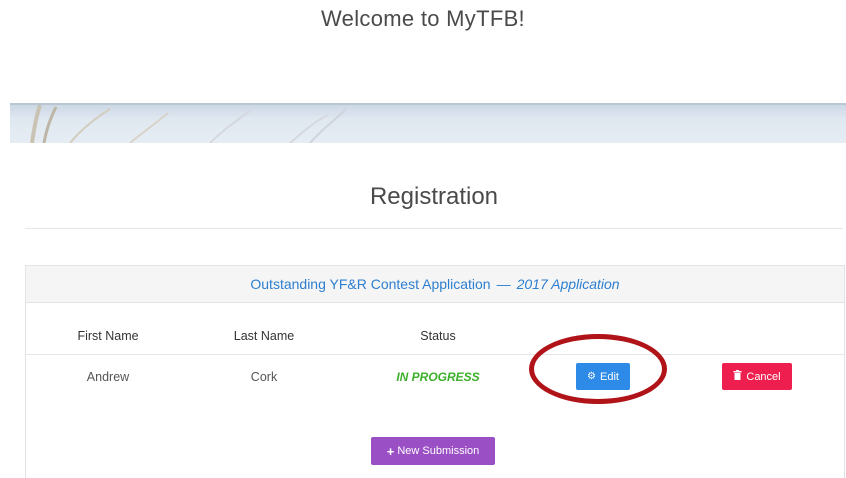 This screenshot has height=478, width=846. What do you see at coordinates (264, 377) in the screenshot?
I see `last-name-cell: Cork` at bounding box center [264, 377].